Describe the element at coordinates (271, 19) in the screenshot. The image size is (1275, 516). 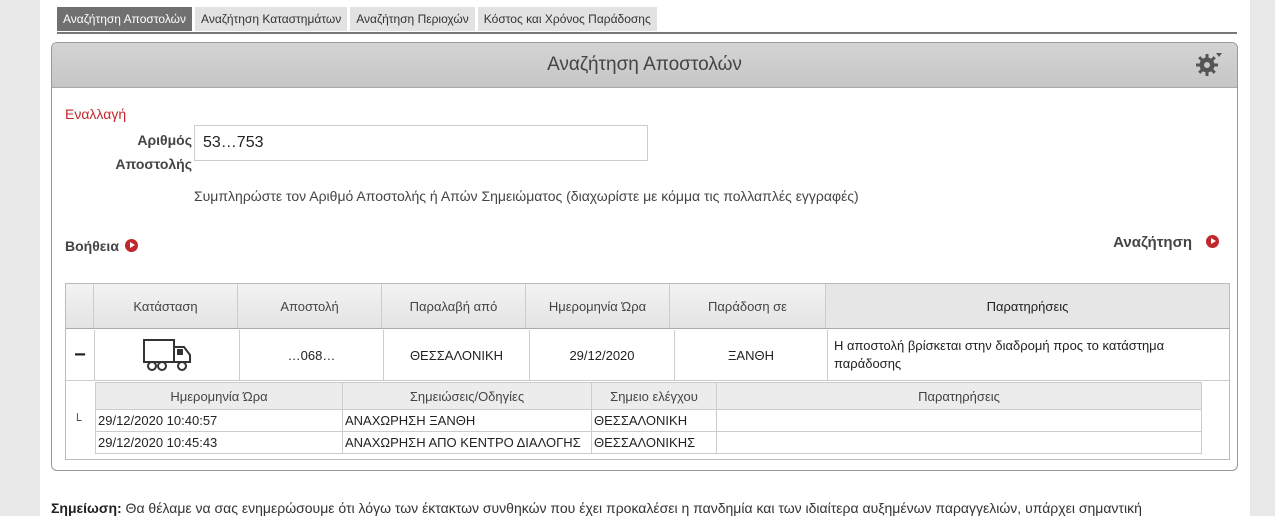
I see `tab-store-search: Αναζήτηση Καταστημάτων` at that location.